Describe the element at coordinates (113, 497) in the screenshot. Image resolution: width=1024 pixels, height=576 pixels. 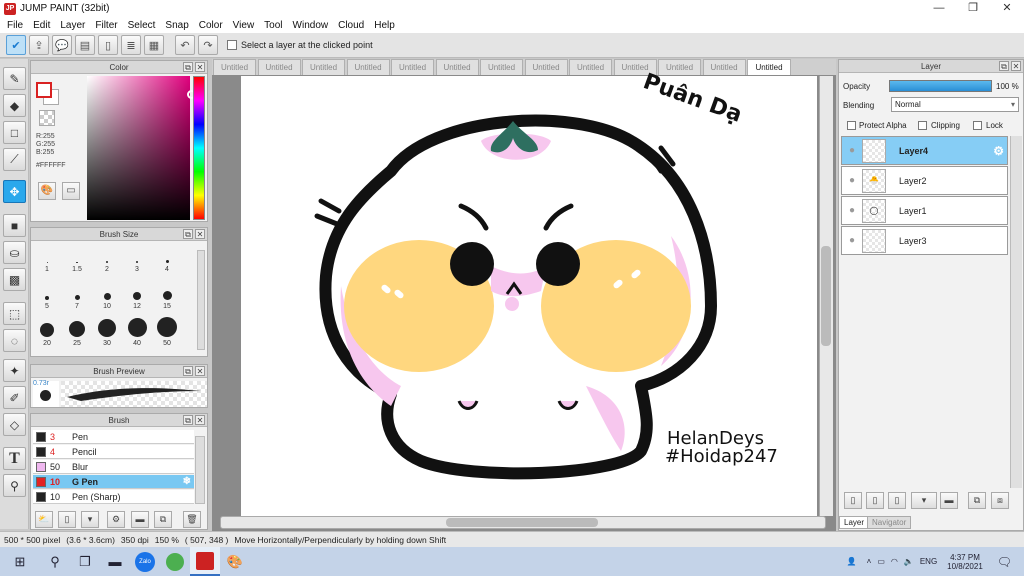
I see `brush-list-item: 10 Pen (Sharp)` at that location.